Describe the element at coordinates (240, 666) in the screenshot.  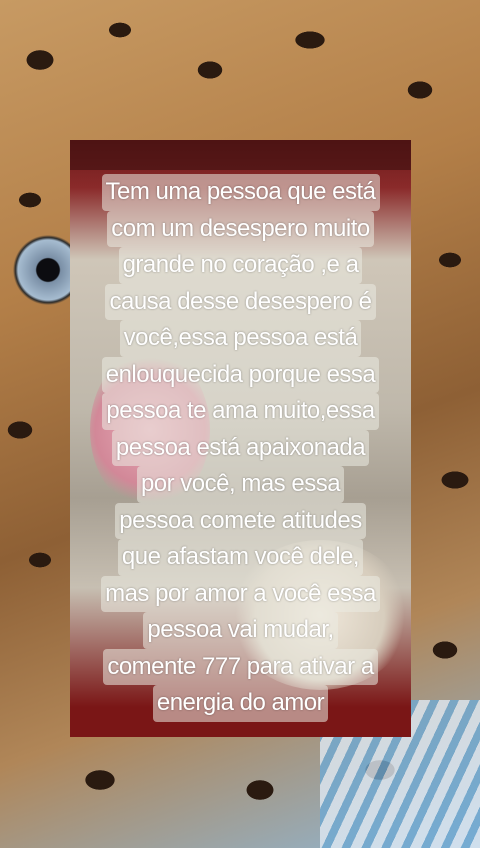
I see `caption-line-14: comente 777 para ativar a` at that location.